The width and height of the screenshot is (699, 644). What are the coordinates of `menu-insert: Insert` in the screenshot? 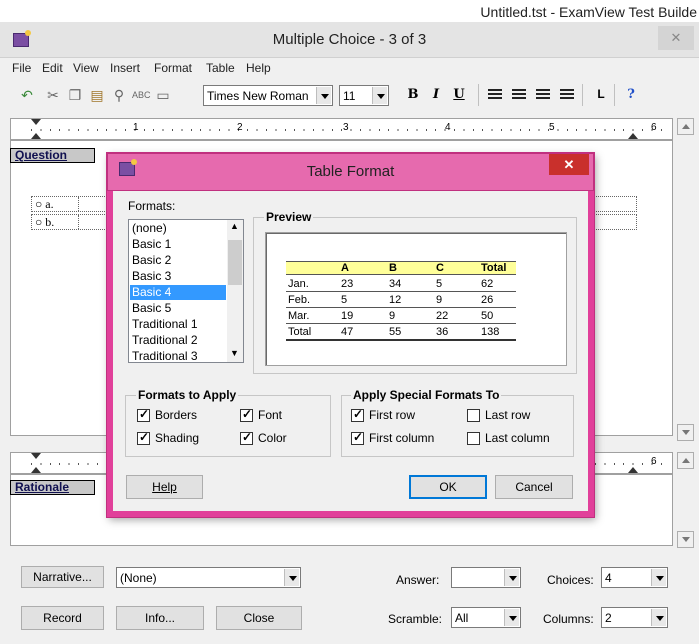 It's located at (125, 68).